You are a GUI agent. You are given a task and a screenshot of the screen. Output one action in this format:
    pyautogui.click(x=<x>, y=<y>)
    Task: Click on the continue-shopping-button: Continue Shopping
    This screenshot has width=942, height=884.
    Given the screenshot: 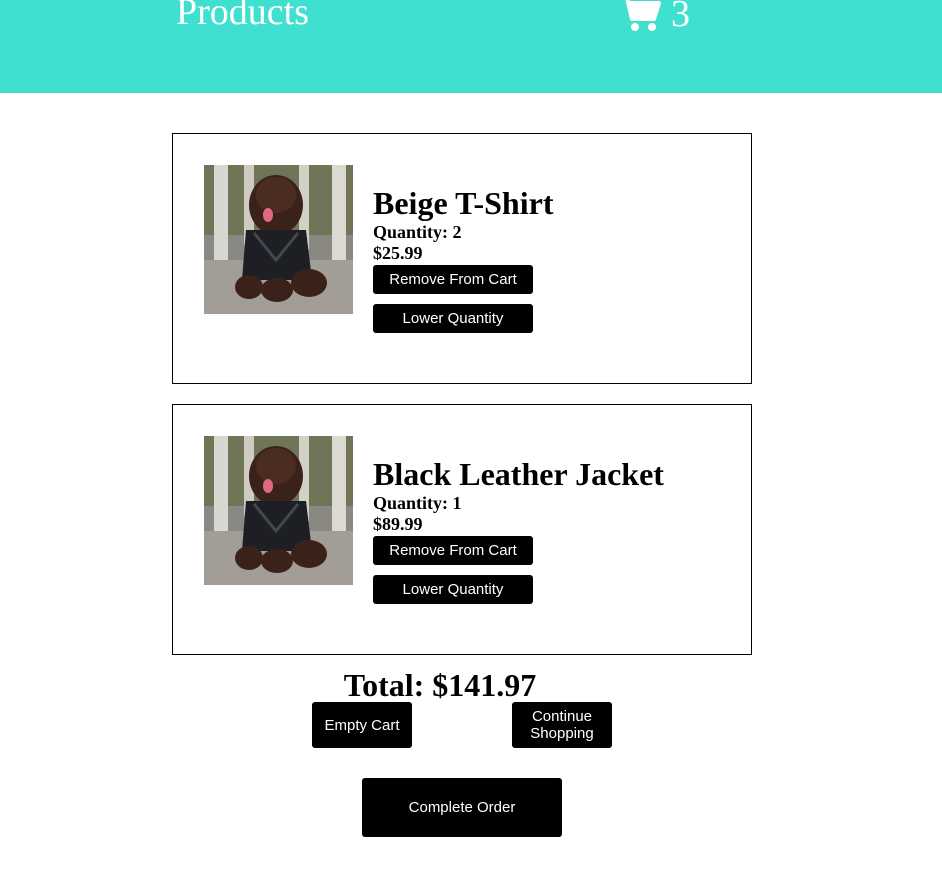 What is the action you would take?
    pyautogui.click(x=562, y=725)
    